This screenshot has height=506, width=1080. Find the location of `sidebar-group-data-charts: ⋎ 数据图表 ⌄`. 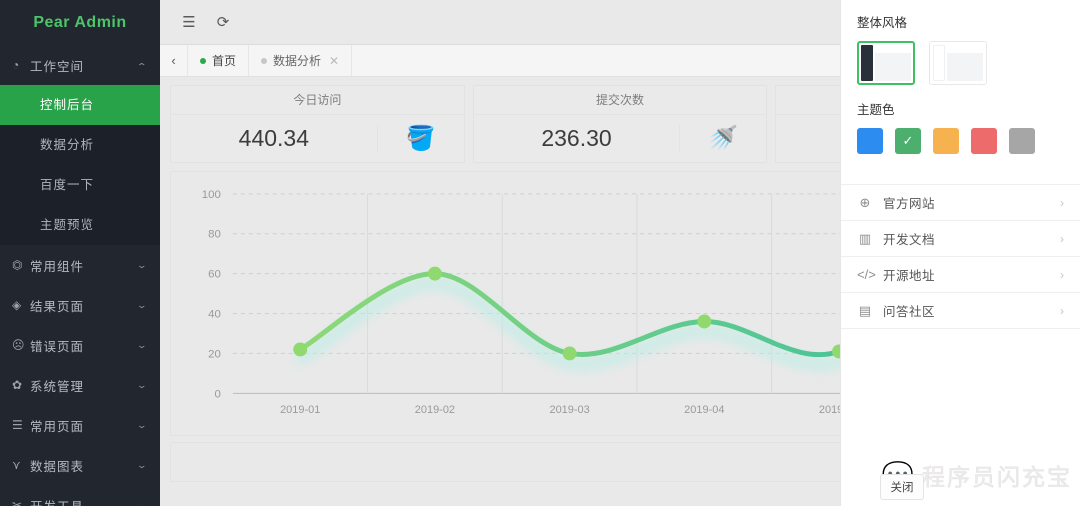

sidebar-group-data-charts: ⋎ 数据图表 ⌄ is located at coordinates (80, 465).